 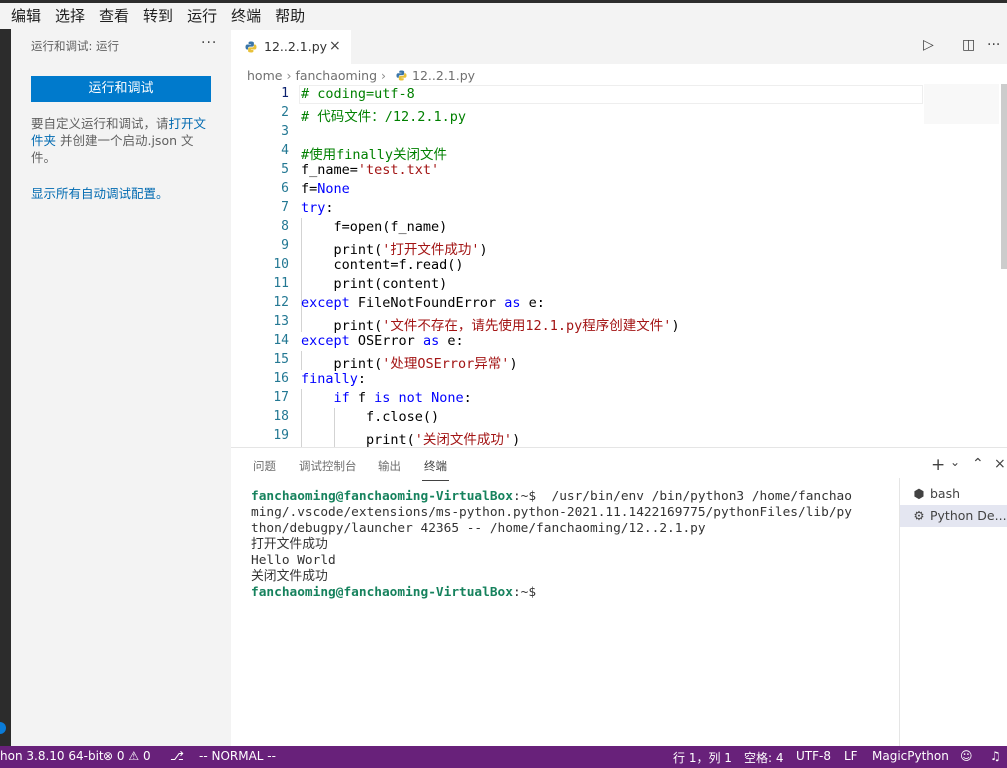 I want to click on run-and-debug-button: 运行和调试, so click(x=121, y=89).